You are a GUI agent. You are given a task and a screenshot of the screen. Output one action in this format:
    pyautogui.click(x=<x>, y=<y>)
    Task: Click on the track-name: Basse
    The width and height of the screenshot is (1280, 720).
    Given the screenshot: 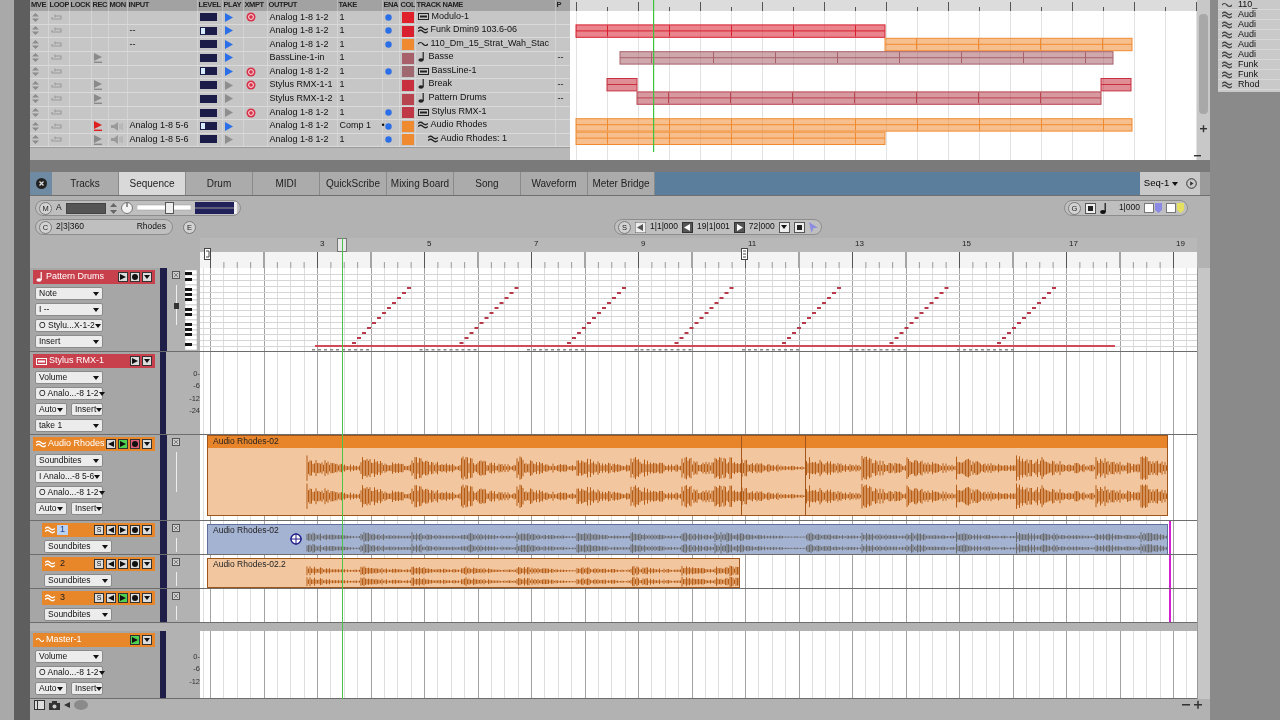 What is the action you would take?
    pyautogui.click(x=441, y=56)
    